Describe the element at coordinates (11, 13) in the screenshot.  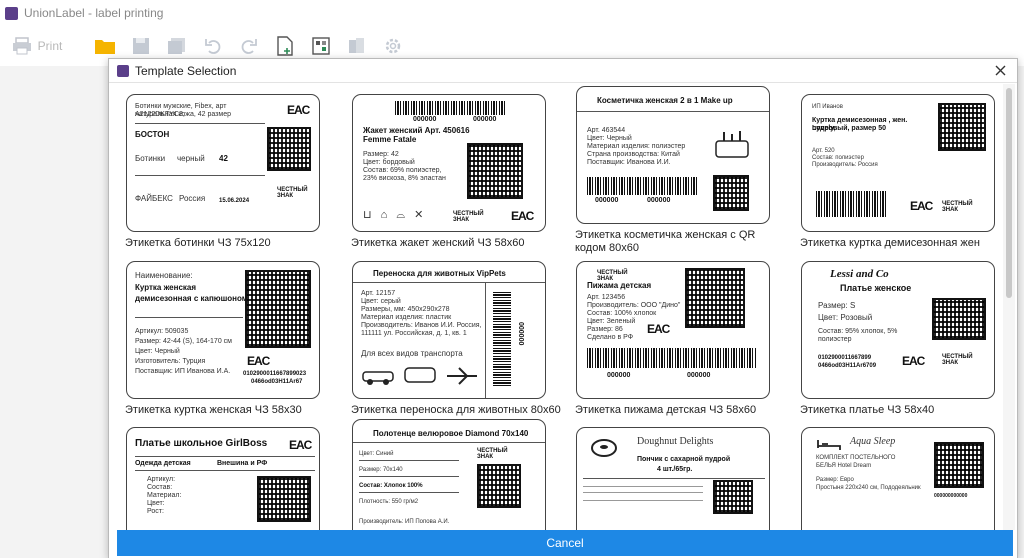
I see `app-logo-icon` at that location.